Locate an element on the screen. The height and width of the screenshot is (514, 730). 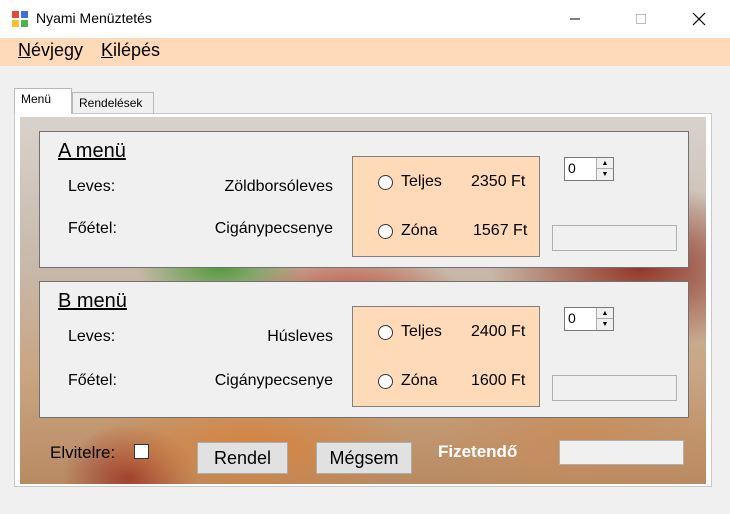
menu-a-leves-label: Leves: is located at coordinates (92, 186).